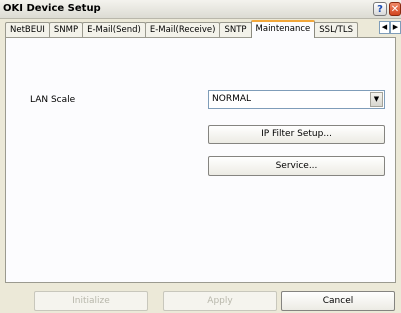 The image size is (401, 313). I want to click on tab-sntp: SNTP, so click(235, 30).